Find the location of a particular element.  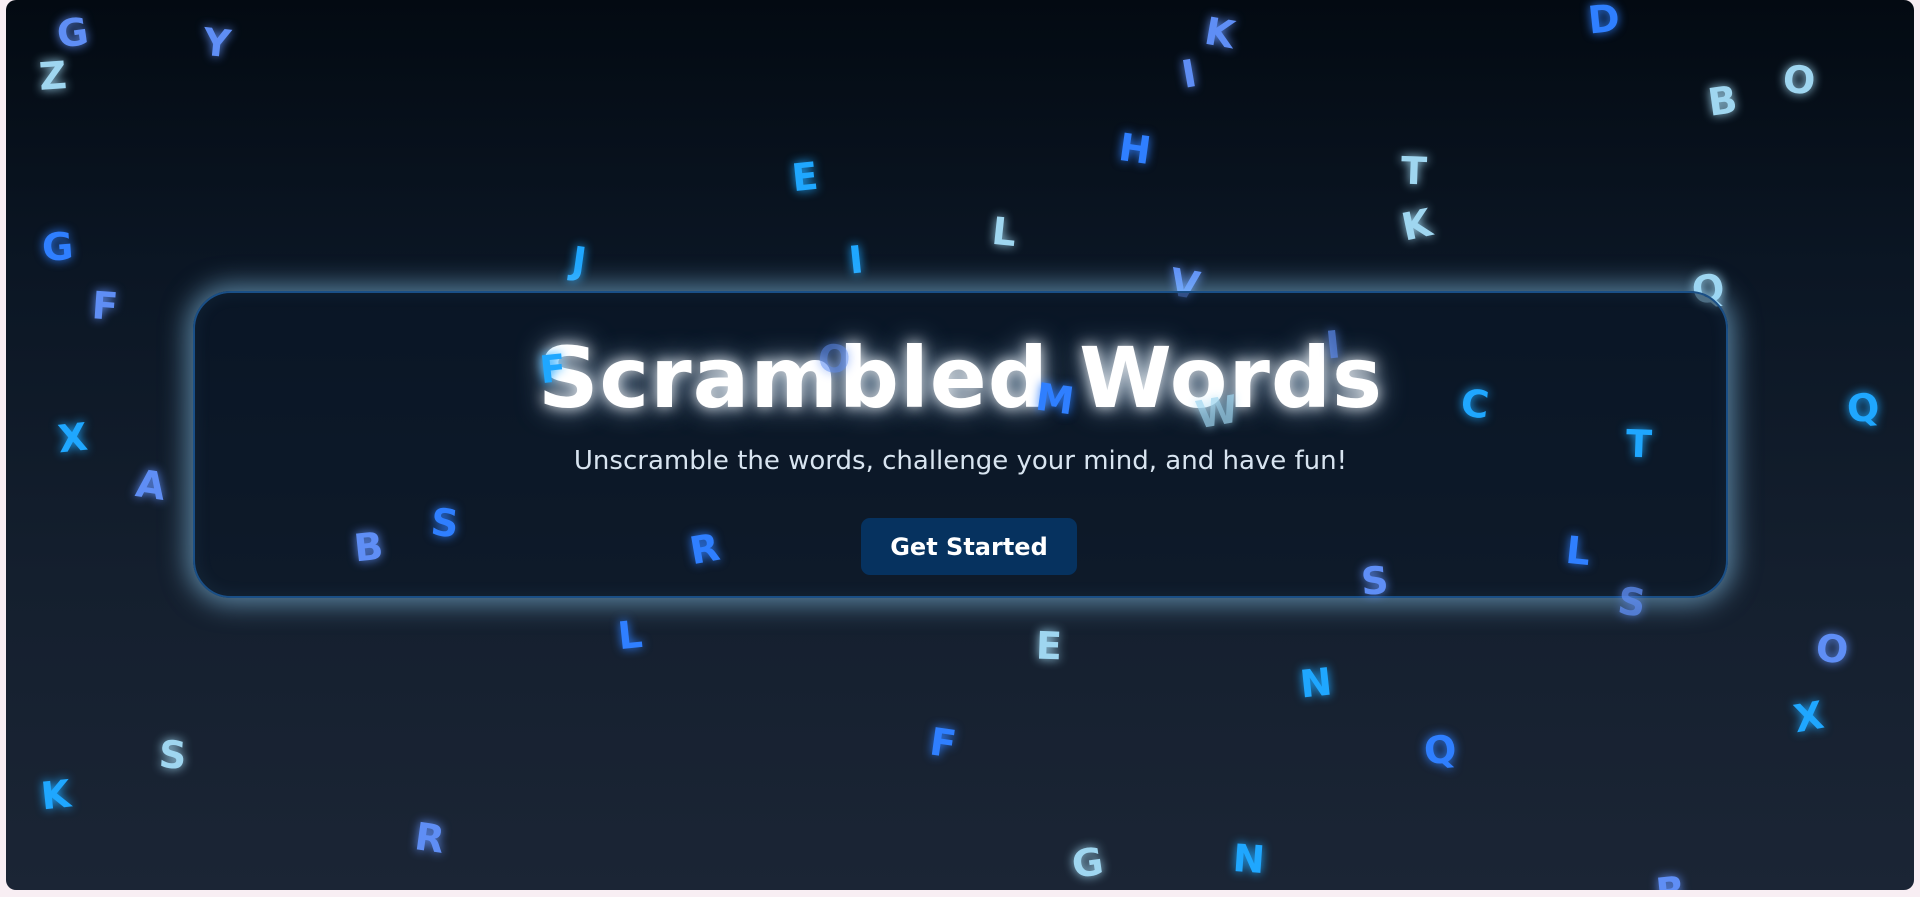

floating-letter: J is located at coordinates (579, 261).